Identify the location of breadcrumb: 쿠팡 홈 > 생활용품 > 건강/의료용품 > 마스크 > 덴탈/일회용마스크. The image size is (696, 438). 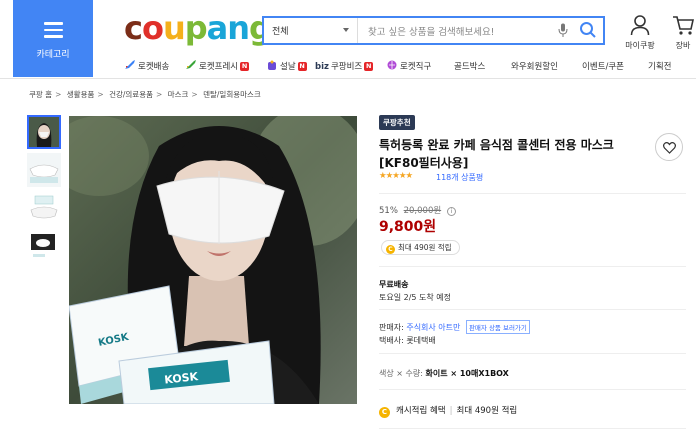
(145, 94).